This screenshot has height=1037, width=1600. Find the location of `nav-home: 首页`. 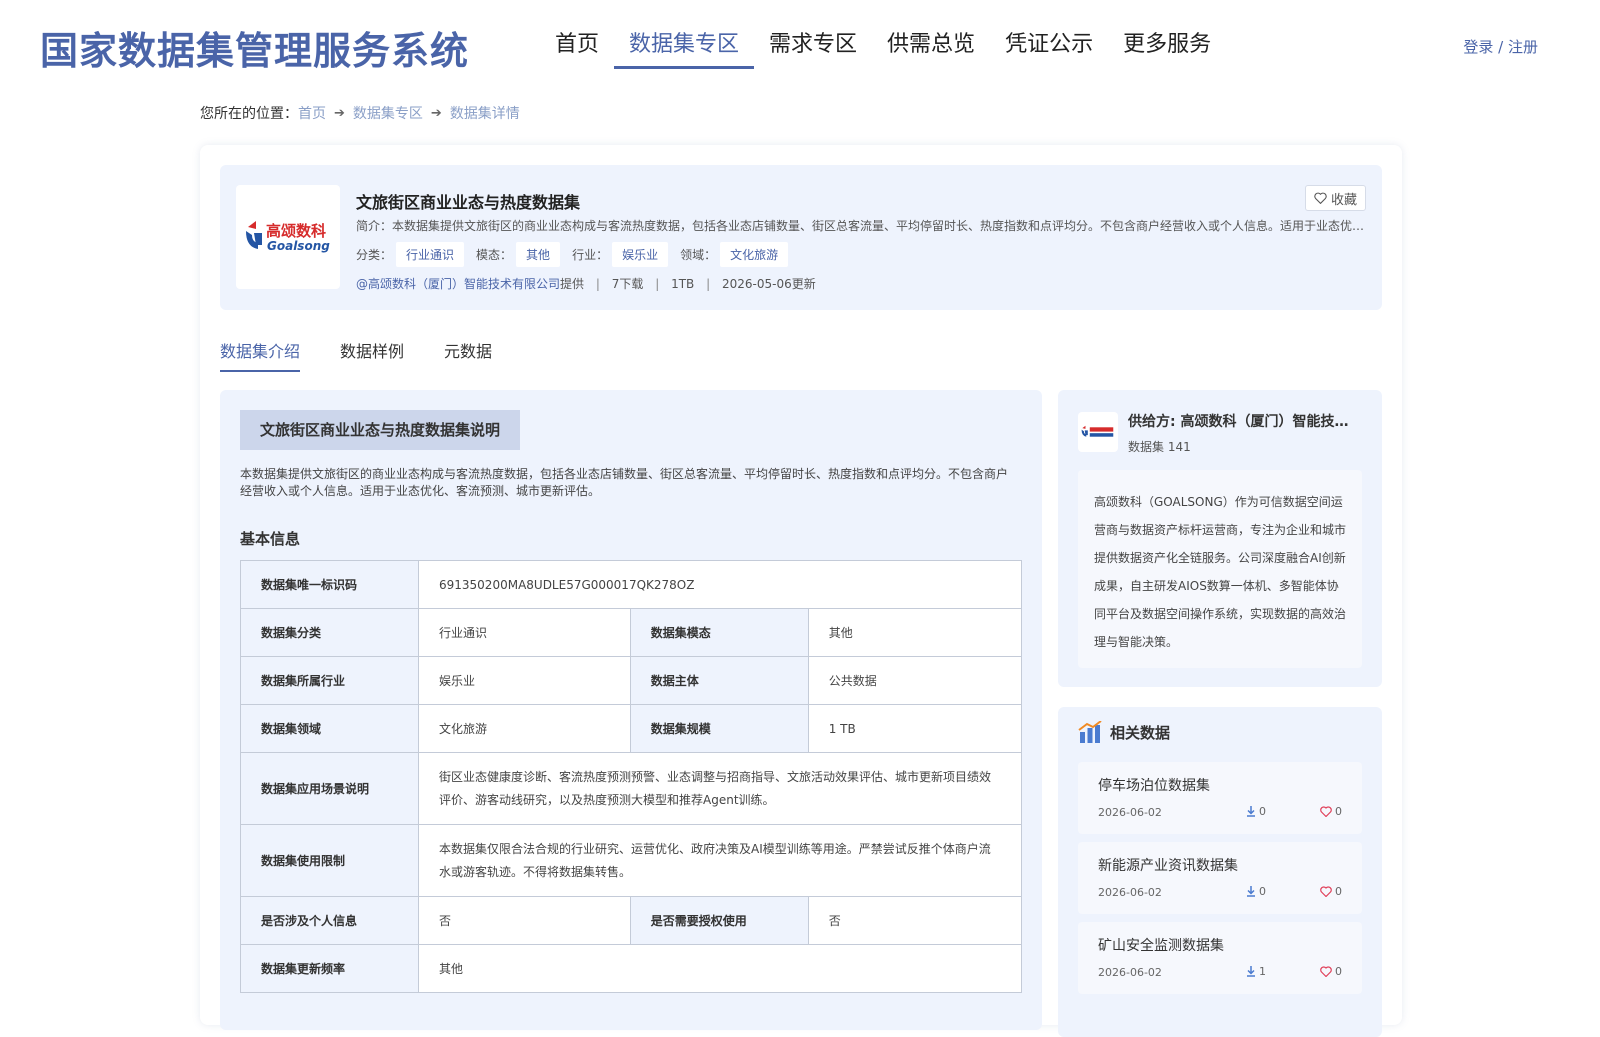

nav-home: 首页 is located at coordinates (577, 48).